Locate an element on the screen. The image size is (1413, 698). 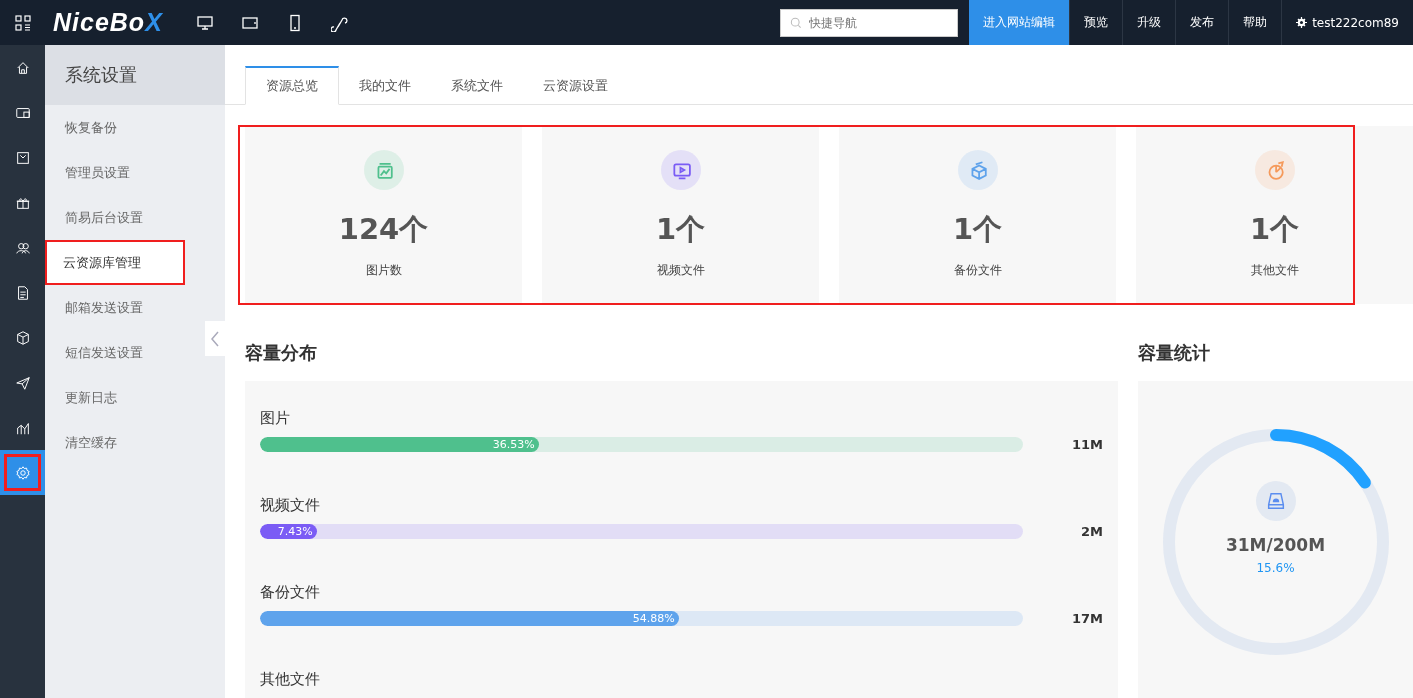
stat-label: 备份文件 is located at coordinates (977, 270).